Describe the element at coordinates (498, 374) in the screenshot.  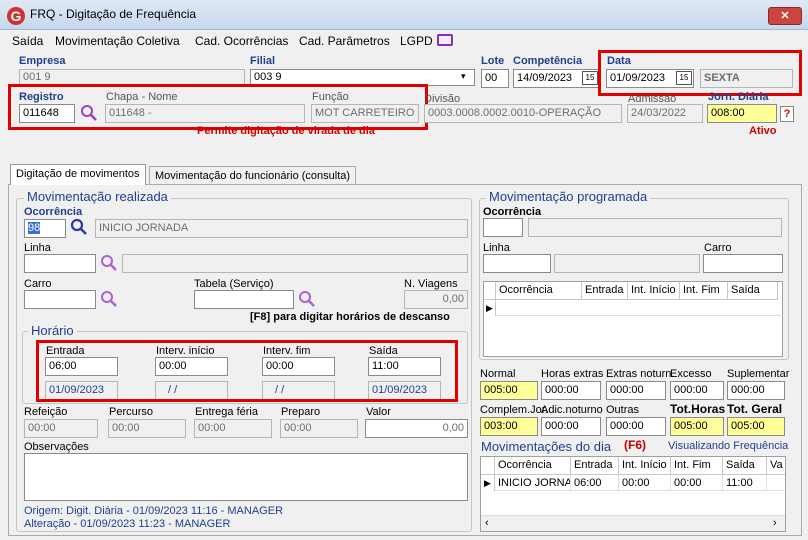
I see `normal-label: Normal` at that location.